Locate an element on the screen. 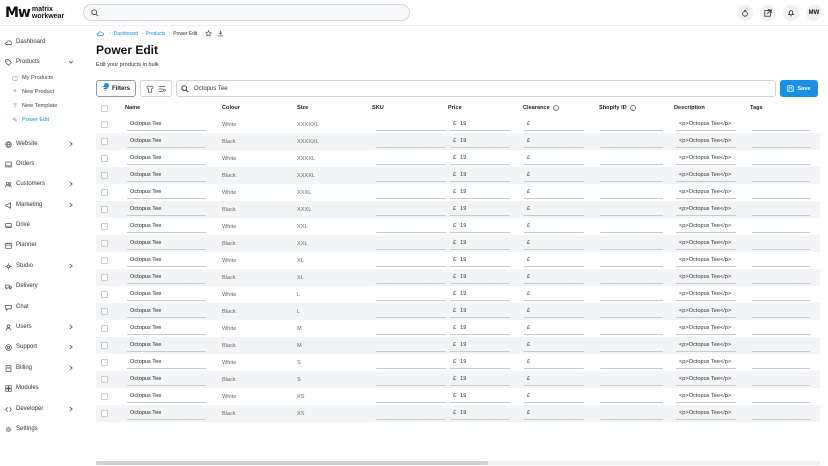 The height and width of the screenshot is (466, 828). user-avatar: MW is located at coordinates (814, 13).